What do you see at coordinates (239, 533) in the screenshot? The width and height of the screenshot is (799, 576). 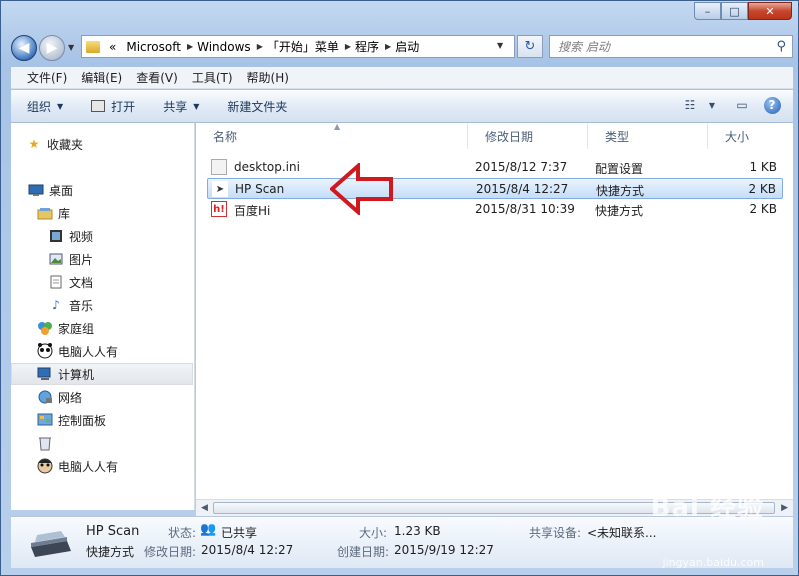 I see `details-state-value: 已共享` at bounding box center [239, 533].